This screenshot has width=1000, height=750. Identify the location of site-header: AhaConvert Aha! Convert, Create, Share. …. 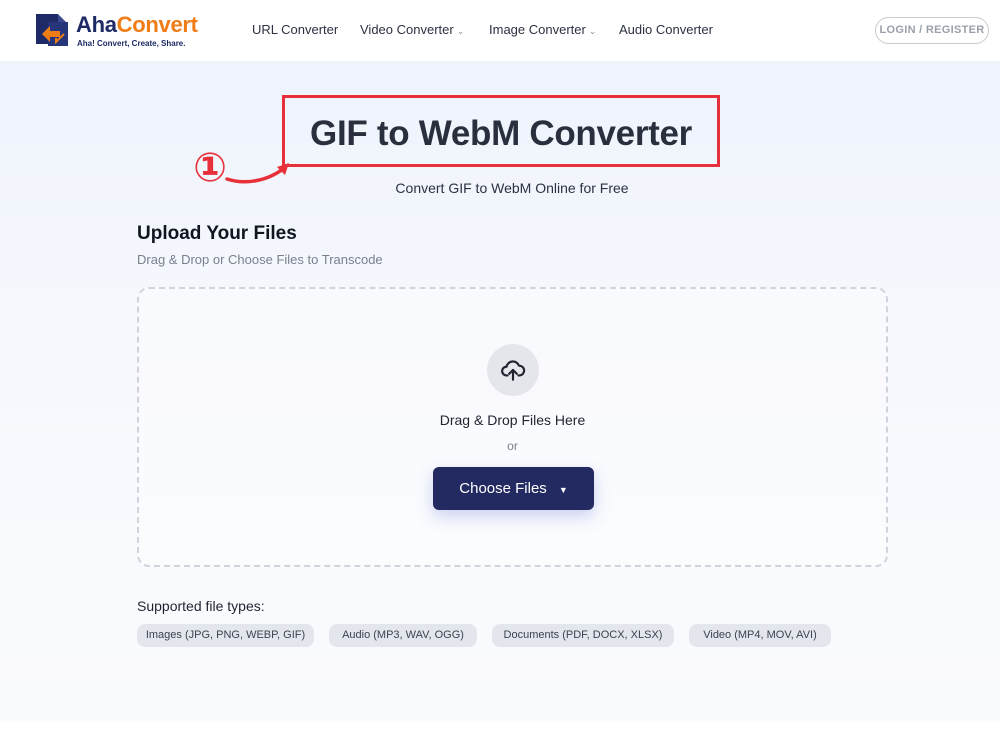
(500, 31).